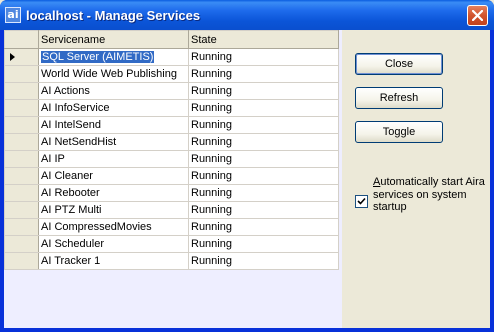  I want to click on service-name: AI Actions, so click(65, 91).